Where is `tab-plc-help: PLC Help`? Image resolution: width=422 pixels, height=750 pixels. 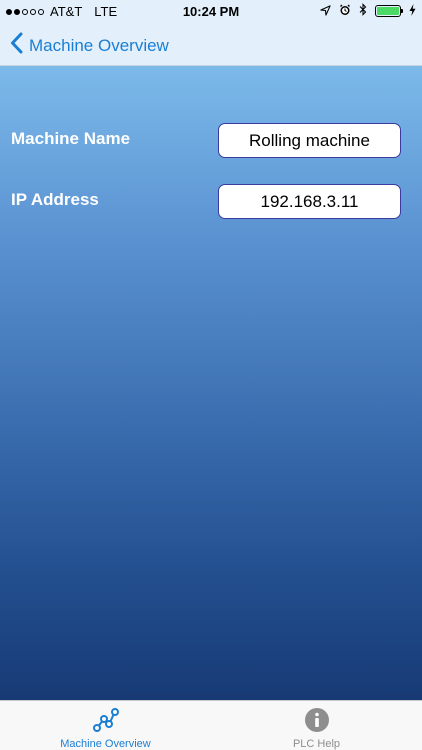
tab-plc-help: PLC Help is located at coordinates (316, 725).